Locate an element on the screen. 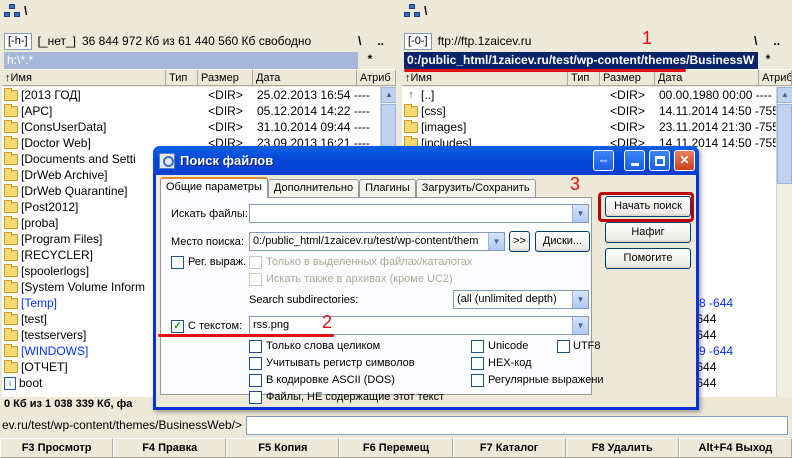 Image resolution: width=792 pixels, height=458 pixels. ascii-checkbox is located at coordinates (255, 380).